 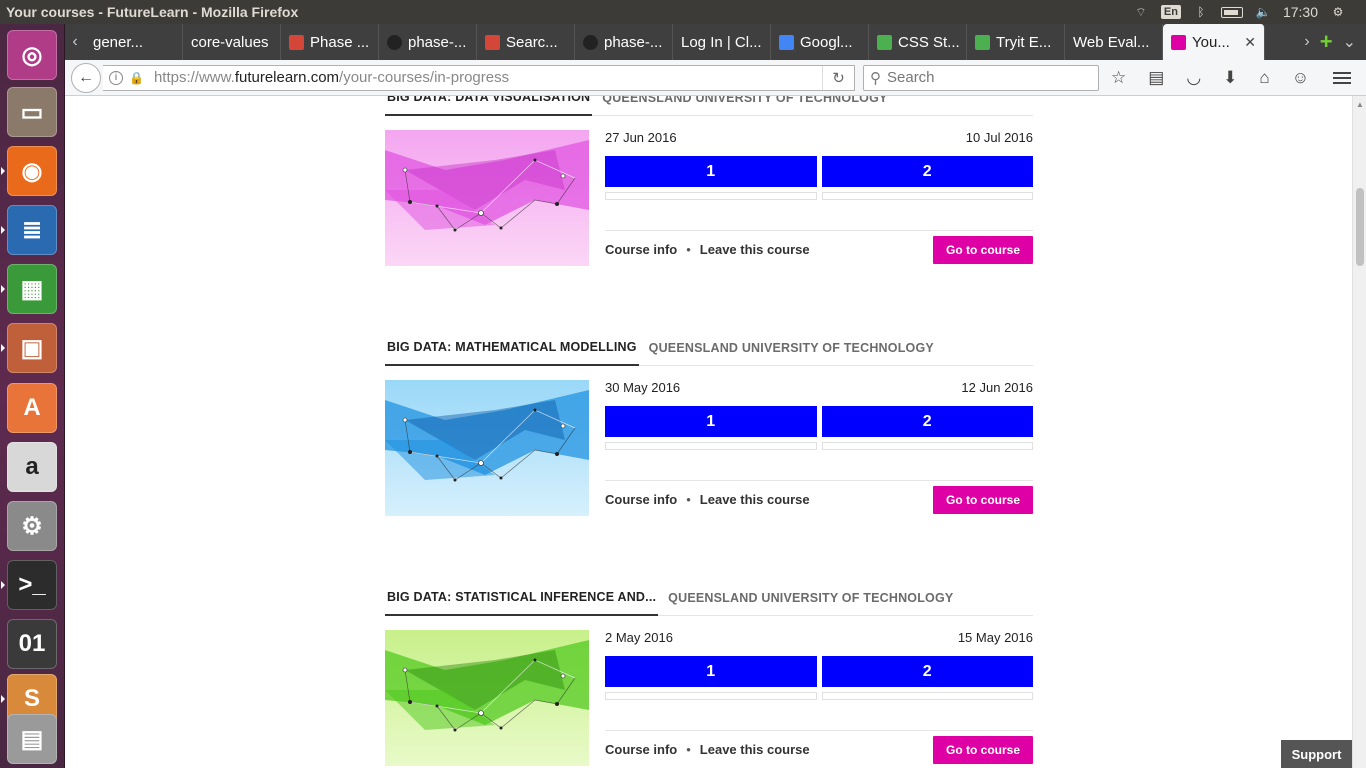 I want to click on magnifier-icon: ⚲, so click(x=875, y=78).